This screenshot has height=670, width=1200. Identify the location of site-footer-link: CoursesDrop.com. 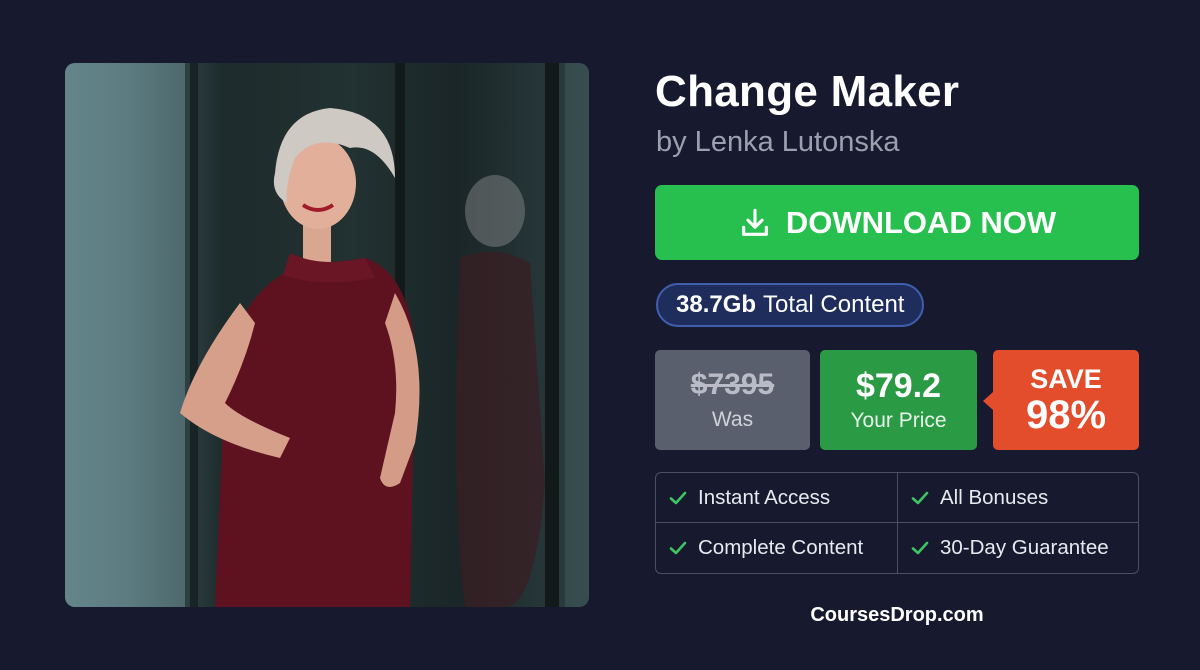
(897, 615).